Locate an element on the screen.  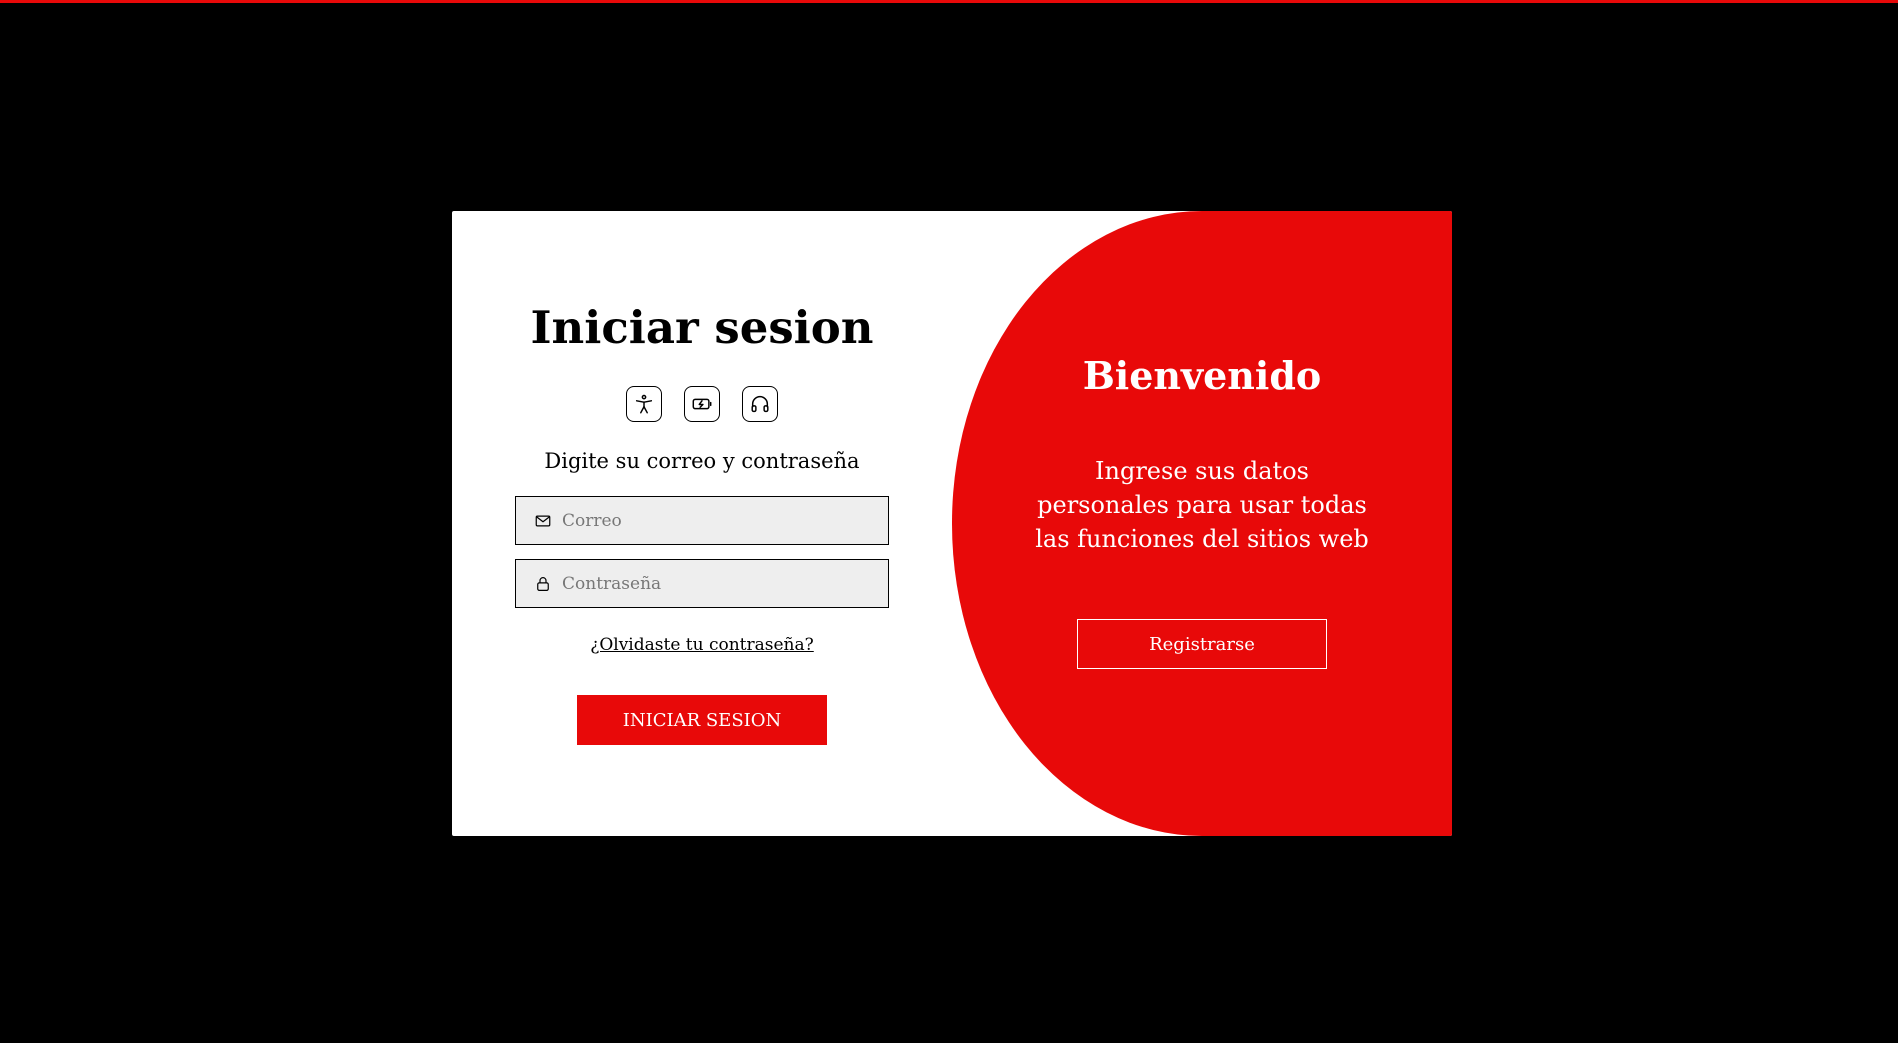
forgot-password-link: ¿Olvidaste tu contraseña? is located at coordinates (702, 645).